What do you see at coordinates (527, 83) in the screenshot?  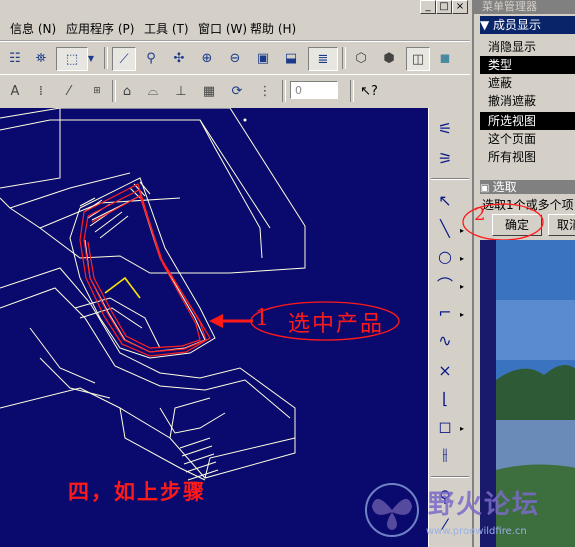 I see `menu-item-blank-2: 遮蔽` at bounding box center [527, 83].